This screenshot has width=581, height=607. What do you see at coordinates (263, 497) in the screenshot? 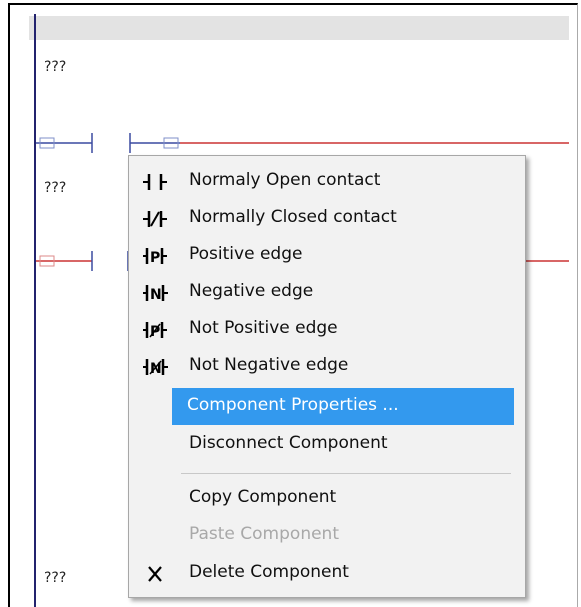
I see `menu-item-label: Copy Component` at bounding box center [263, 497].